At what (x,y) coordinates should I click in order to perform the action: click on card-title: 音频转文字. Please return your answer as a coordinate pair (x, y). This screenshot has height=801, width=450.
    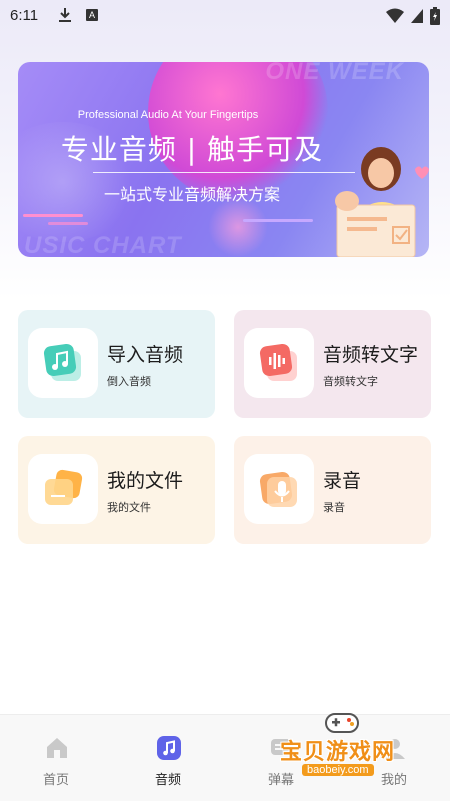
    Looking at the image, I should click on (371, 355).